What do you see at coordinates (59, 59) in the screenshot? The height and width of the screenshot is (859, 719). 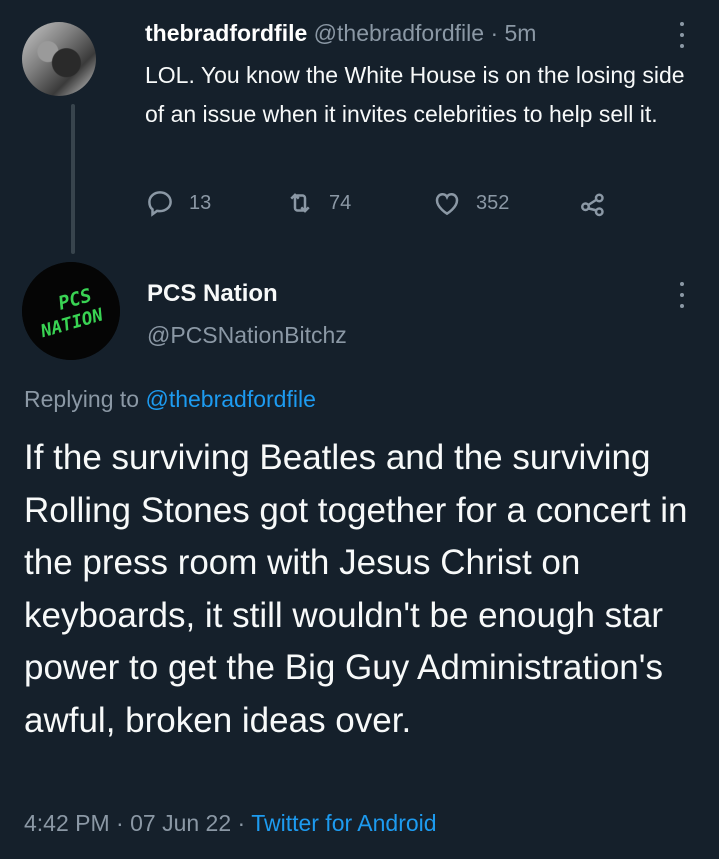 I see `thebradfordfile-avatar` at bounding box center [59, 59].